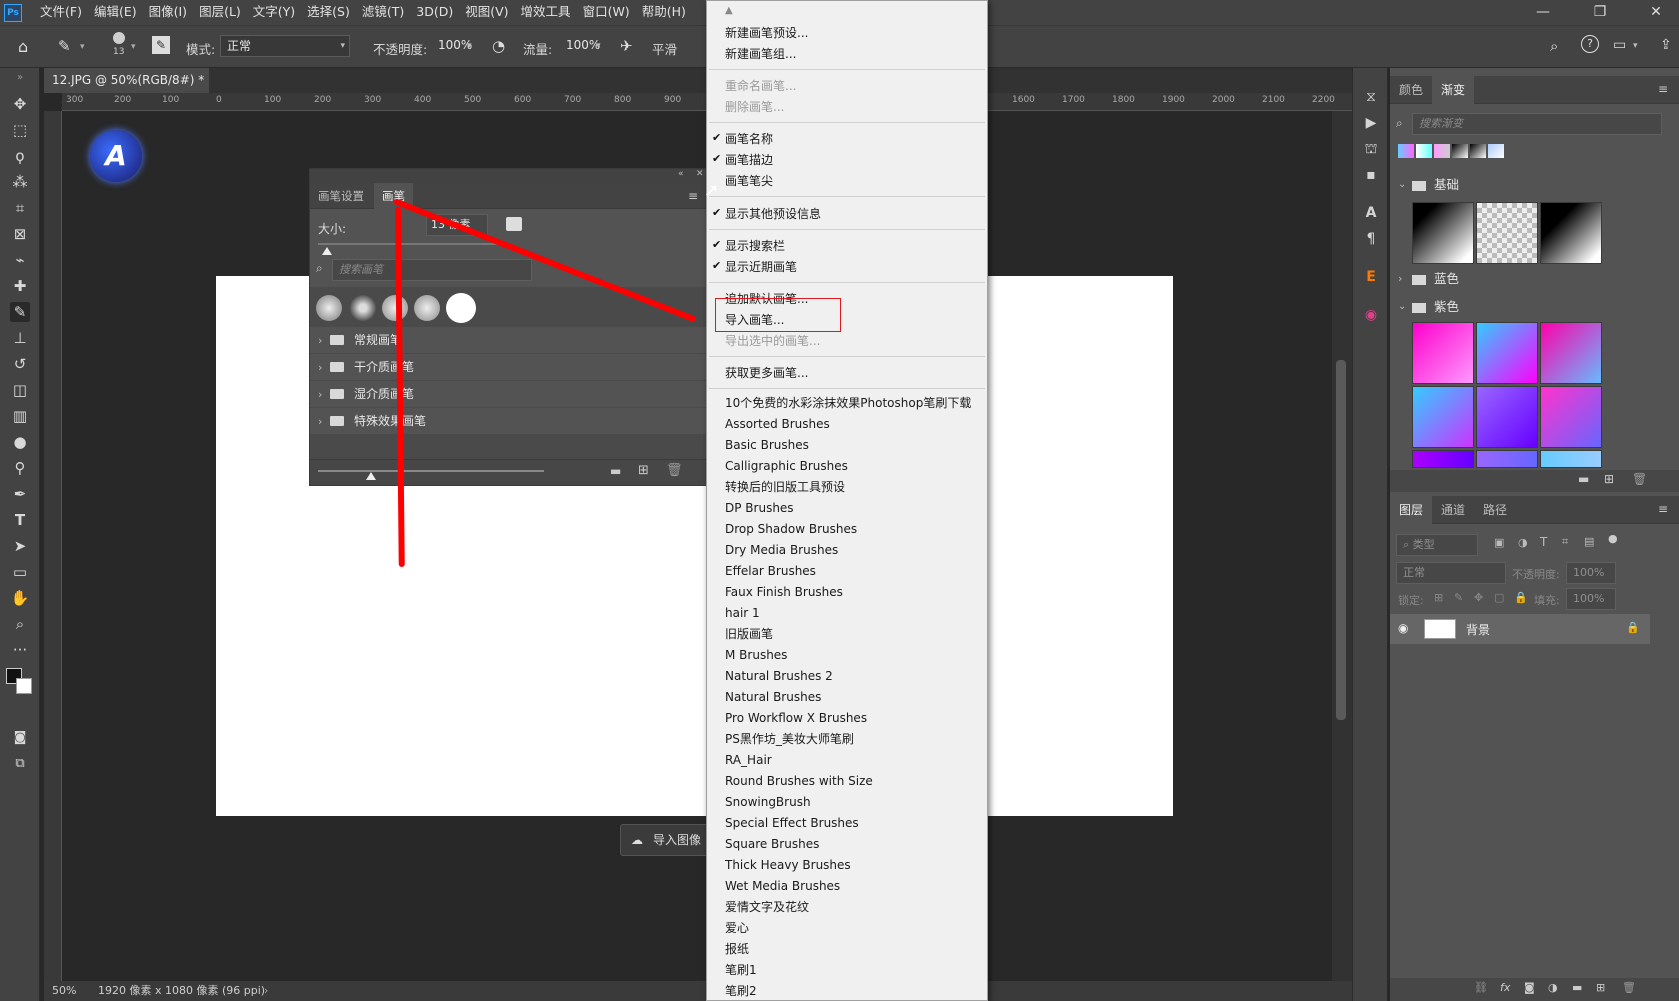  I want to click on marquee-tool-icon: ⬚, so click(20, 130).